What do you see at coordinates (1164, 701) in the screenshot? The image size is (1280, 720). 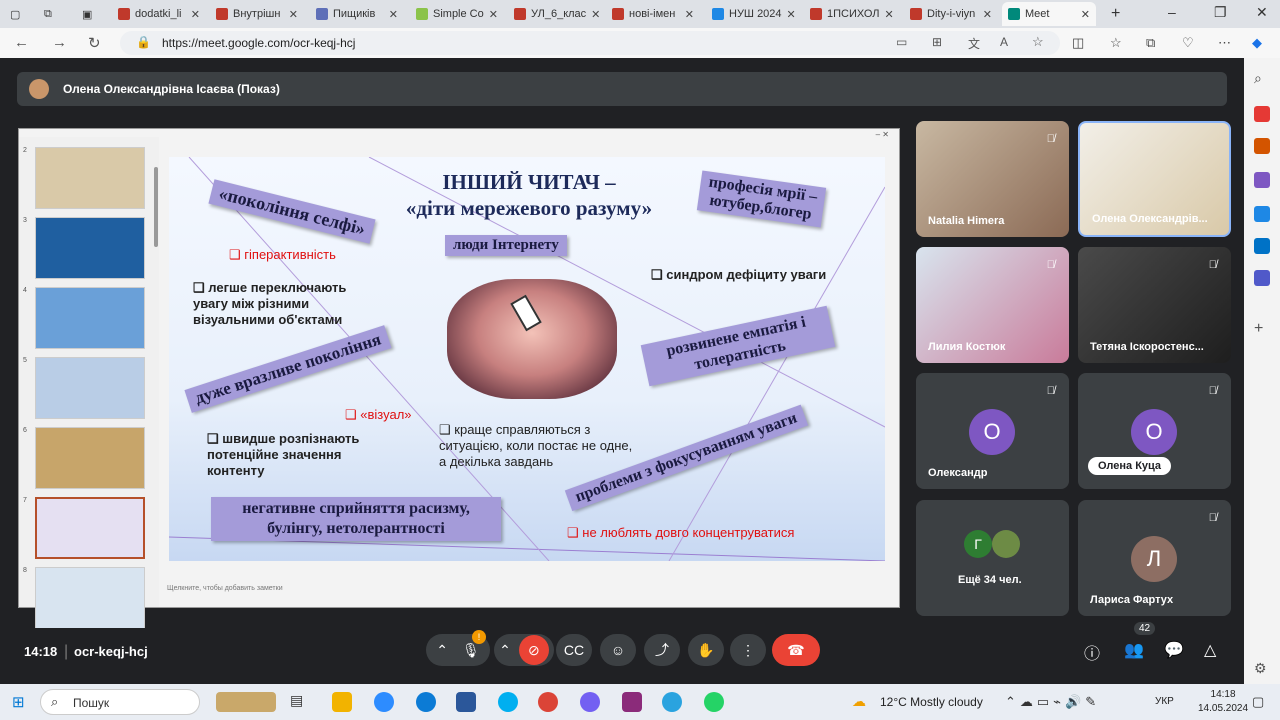 I see `language-indicator: УКР` at bounding box center [1164, 701].